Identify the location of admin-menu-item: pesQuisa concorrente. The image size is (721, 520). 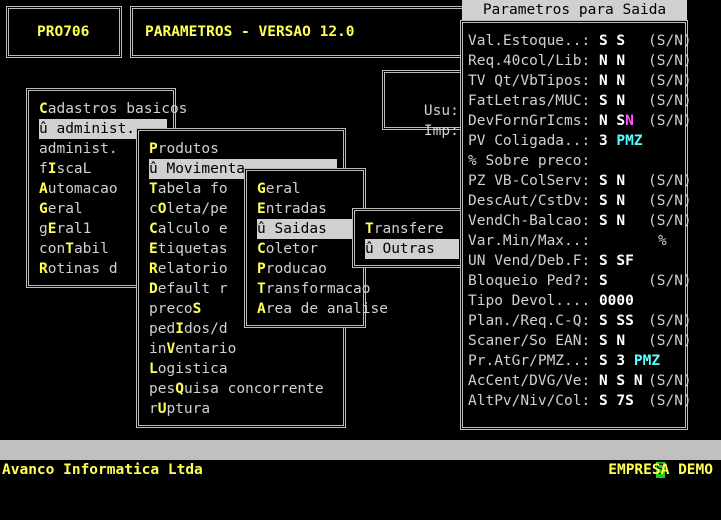
(243, 389).